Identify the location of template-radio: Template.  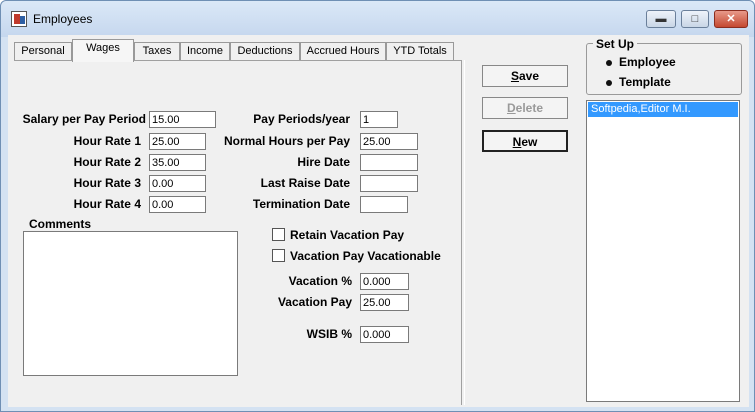
(638, 82).